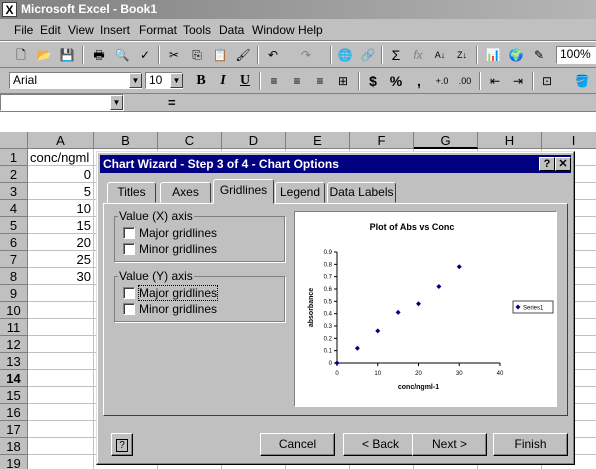 The image size is (596, 469). What do you see at coordinates (361, 192) in the screenshot?
I see `tab-data-labels: Data Labels` at bounding box center [361, 192].